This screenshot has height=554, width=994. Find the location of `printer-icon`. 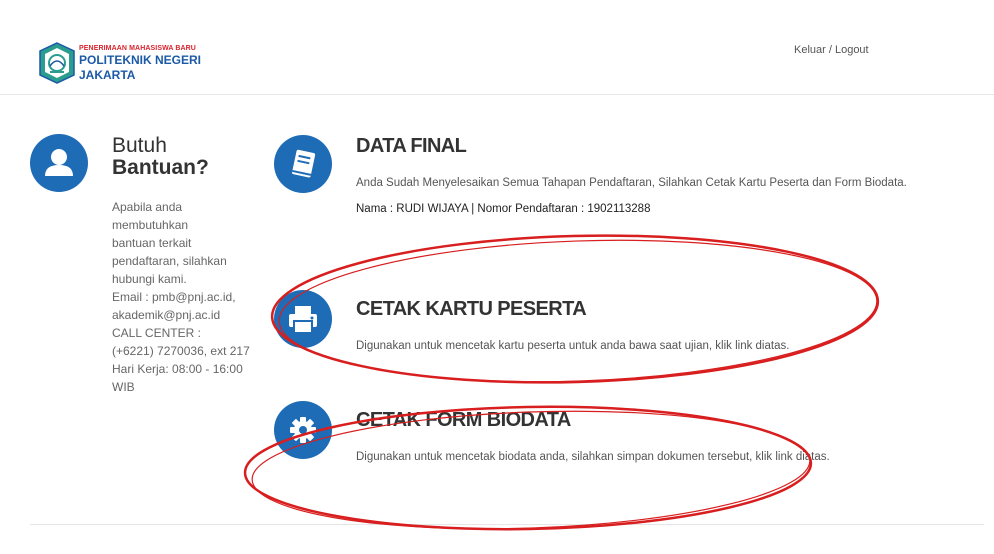

printer-icon is located at coordinates (303, 320).